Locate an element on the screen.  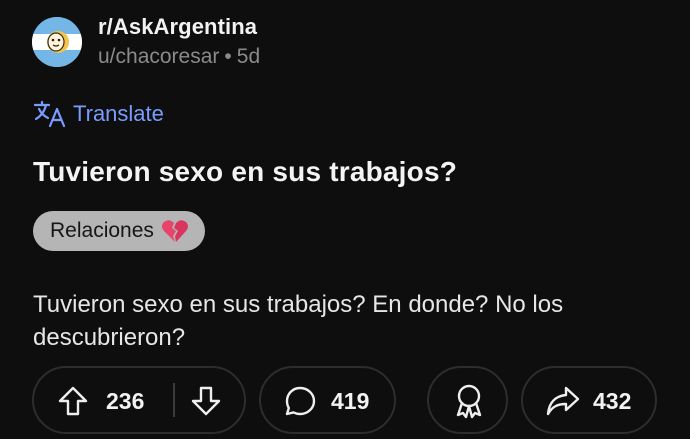
share-arrow-icon is located at coordinates (563, 401).